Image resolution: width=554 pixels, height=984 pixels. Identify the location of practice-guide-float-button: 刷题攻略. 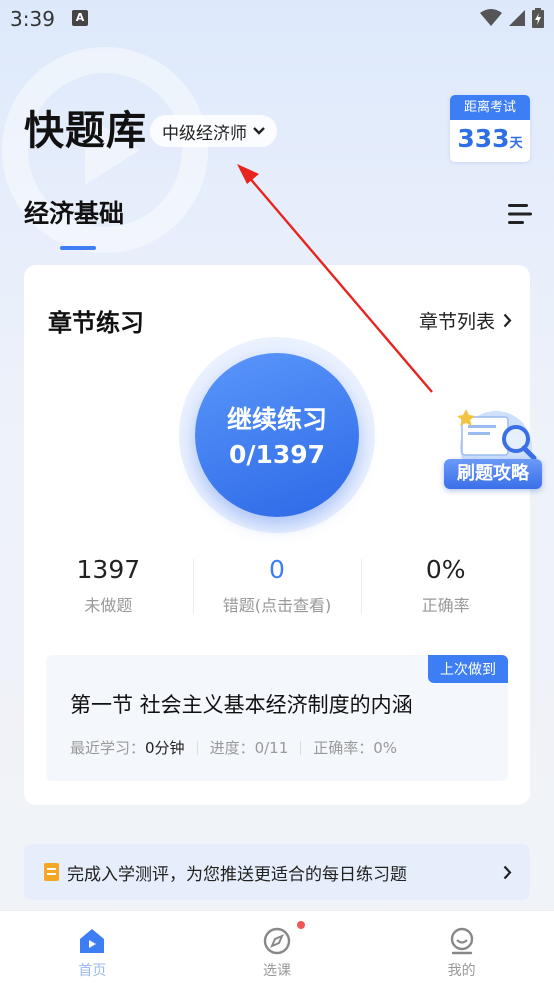
(493, 452).